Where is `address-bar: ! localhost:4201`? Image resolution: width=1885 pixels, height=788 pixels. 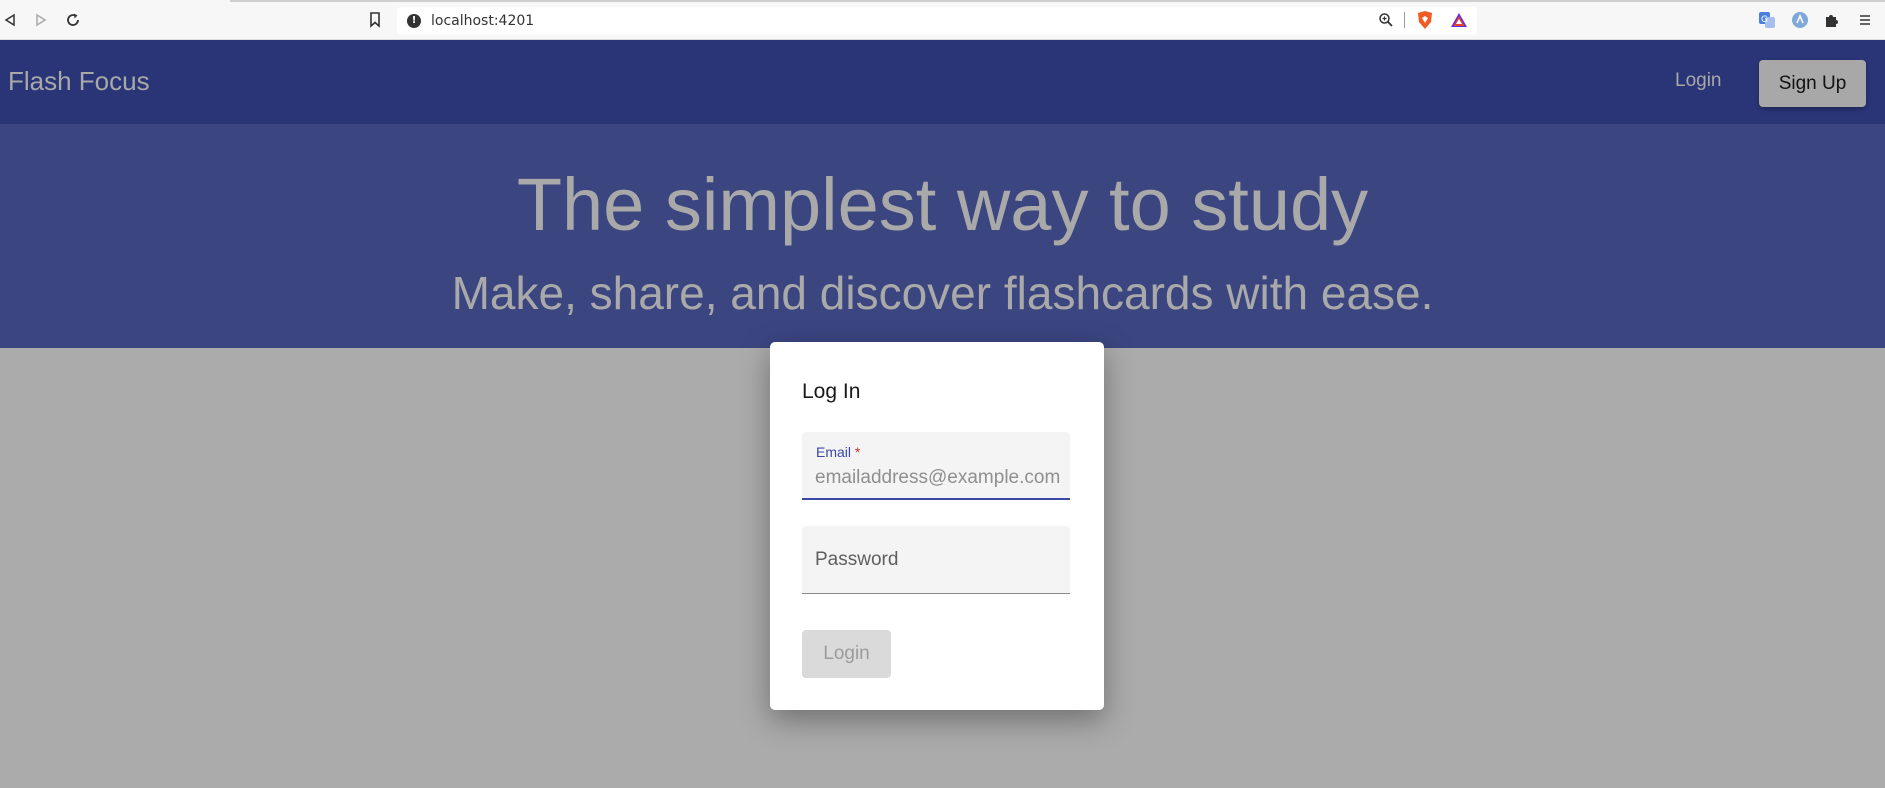
address-bar: ! localhost:4201 is located at coordinates (937, 21).